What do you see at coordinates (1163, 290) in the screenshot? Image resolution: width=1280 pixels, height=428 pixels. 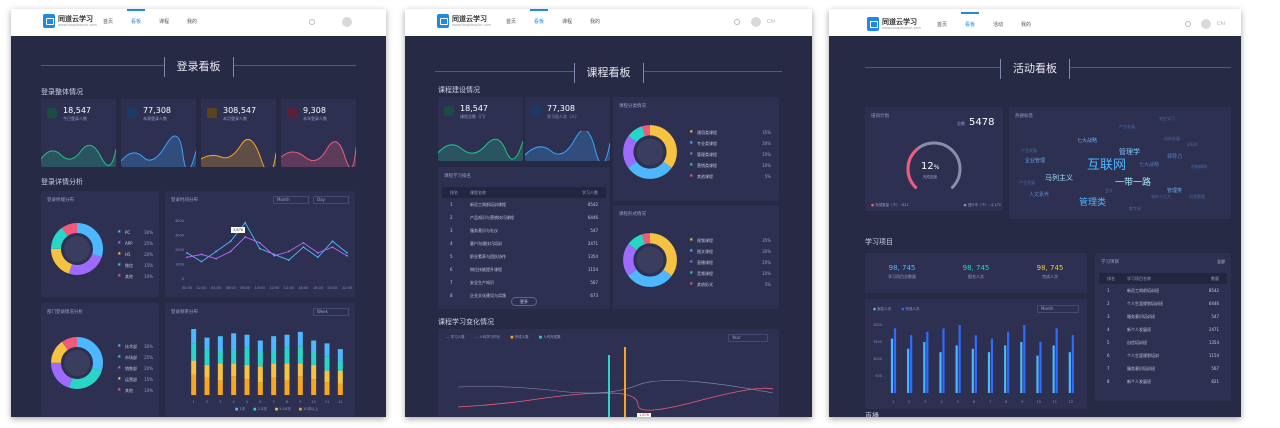 I see `table-row: 1 新员工岗前培训班 8542` at bounding box center [1163, 290].